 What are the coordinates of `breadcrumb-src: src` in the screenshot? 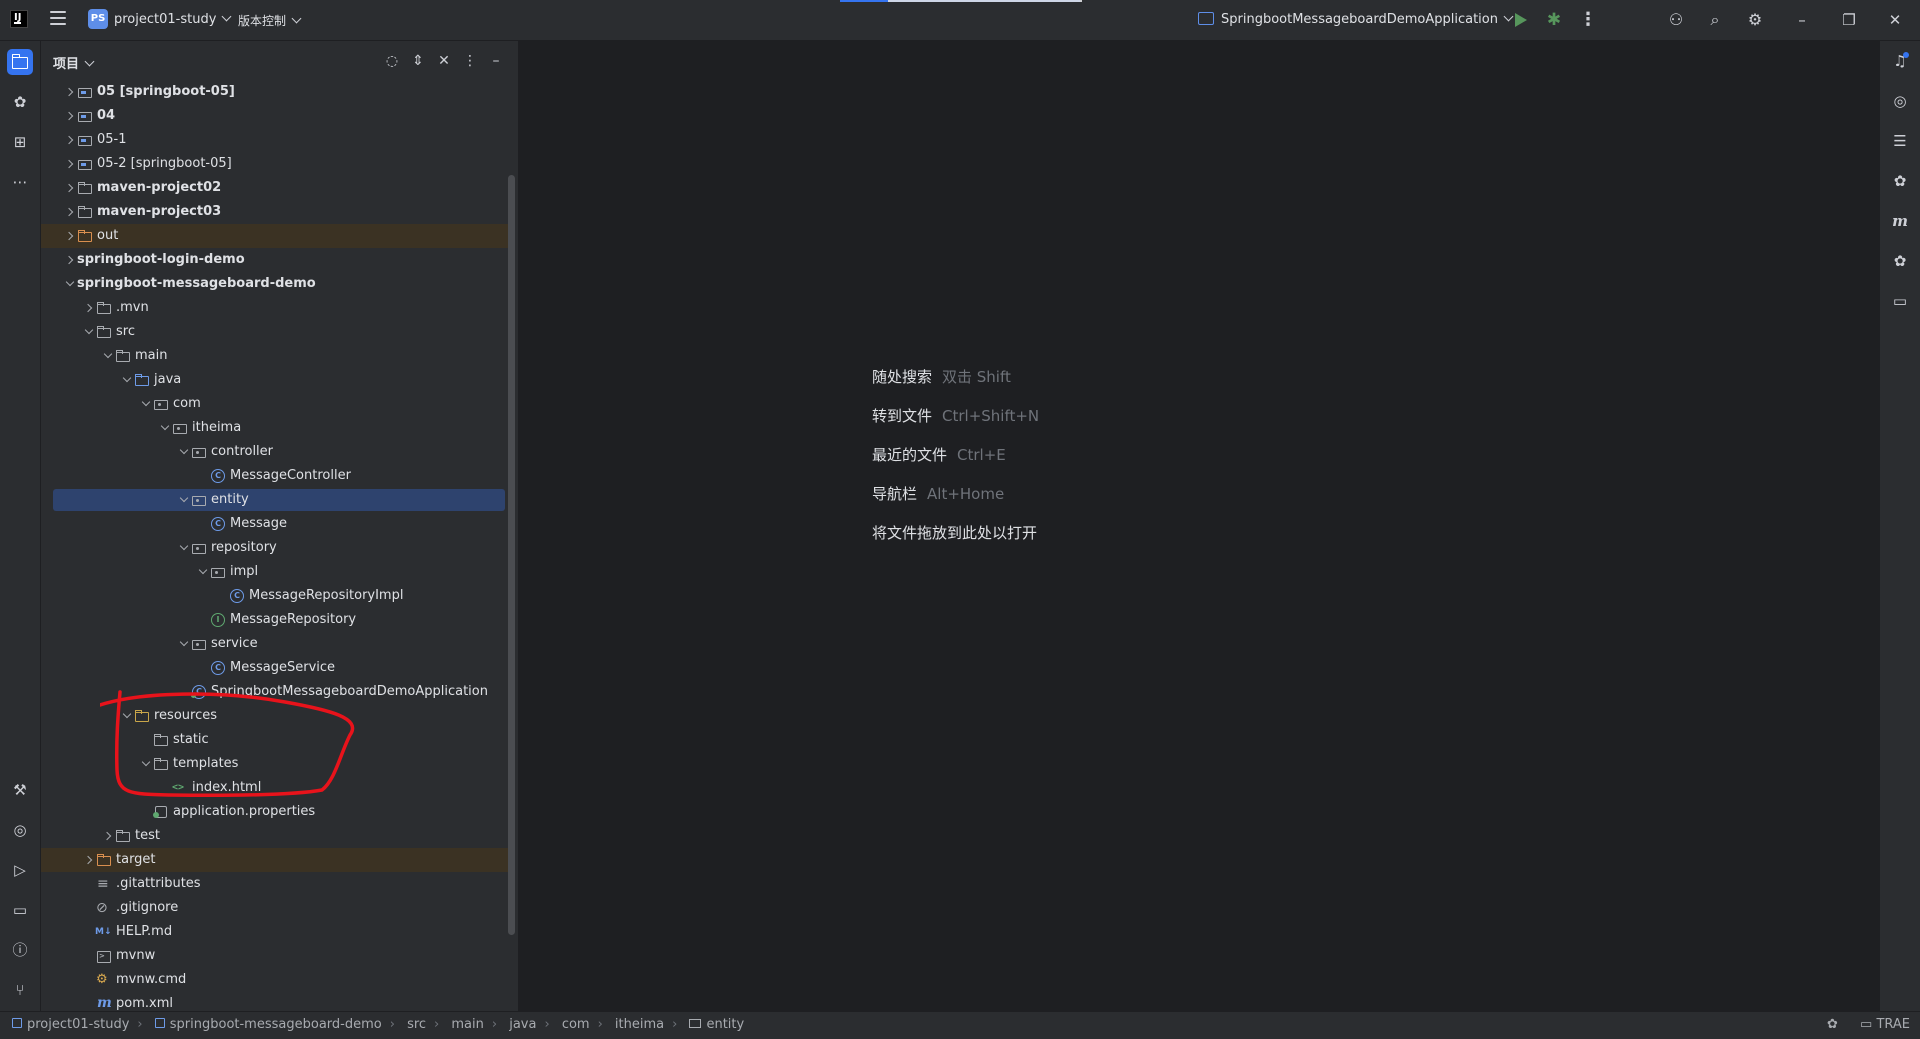 It's located at (416, 1024).